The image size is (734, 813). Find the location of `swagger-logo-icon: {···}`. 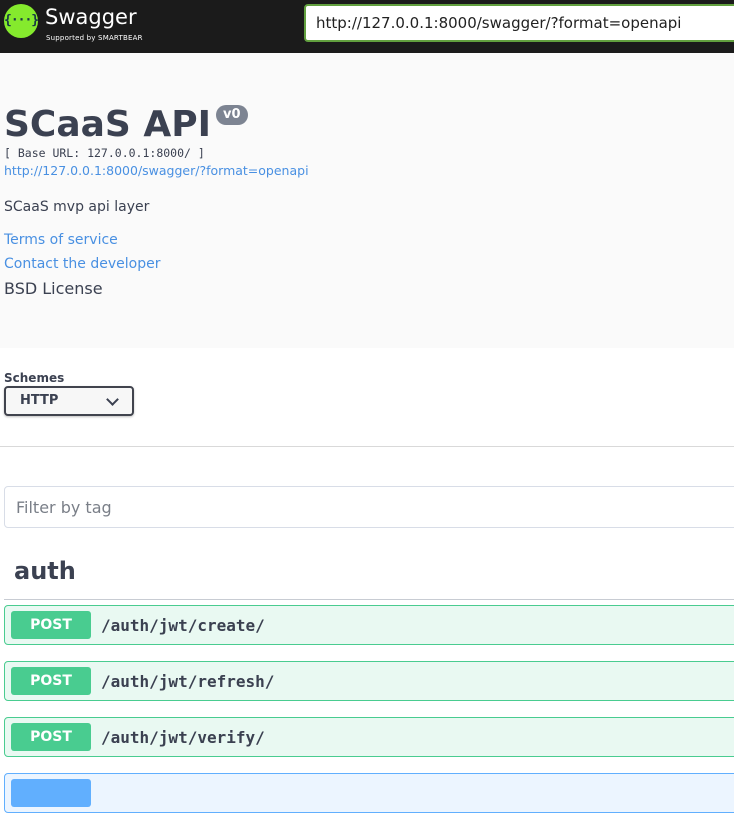

swagger-logo-icon: {···} is located at coordinates (21, 21).